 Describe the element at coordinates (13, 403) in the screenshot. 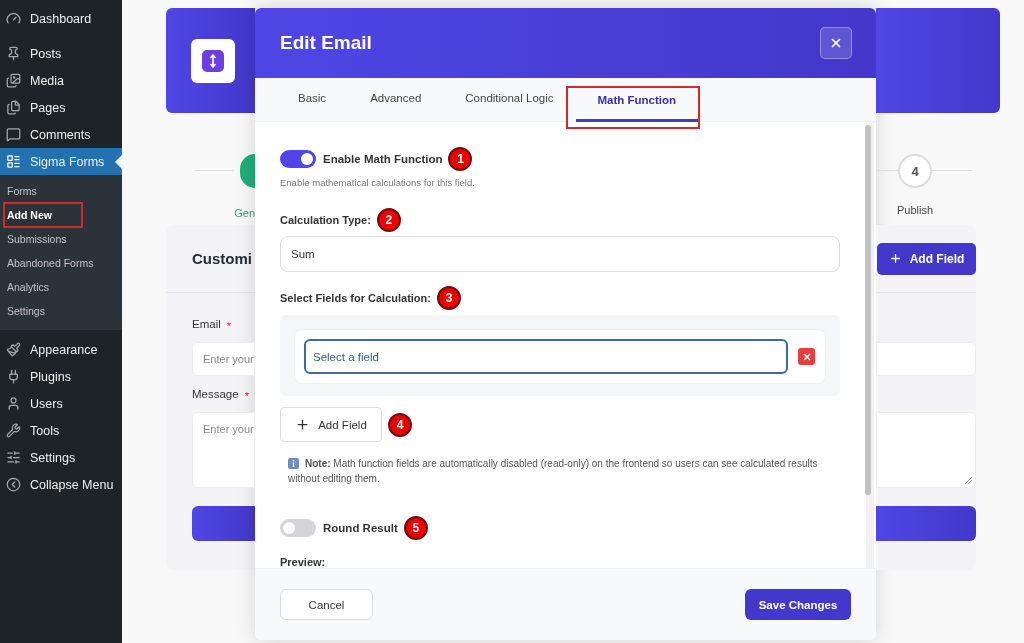

I see `user-icon` at that location.